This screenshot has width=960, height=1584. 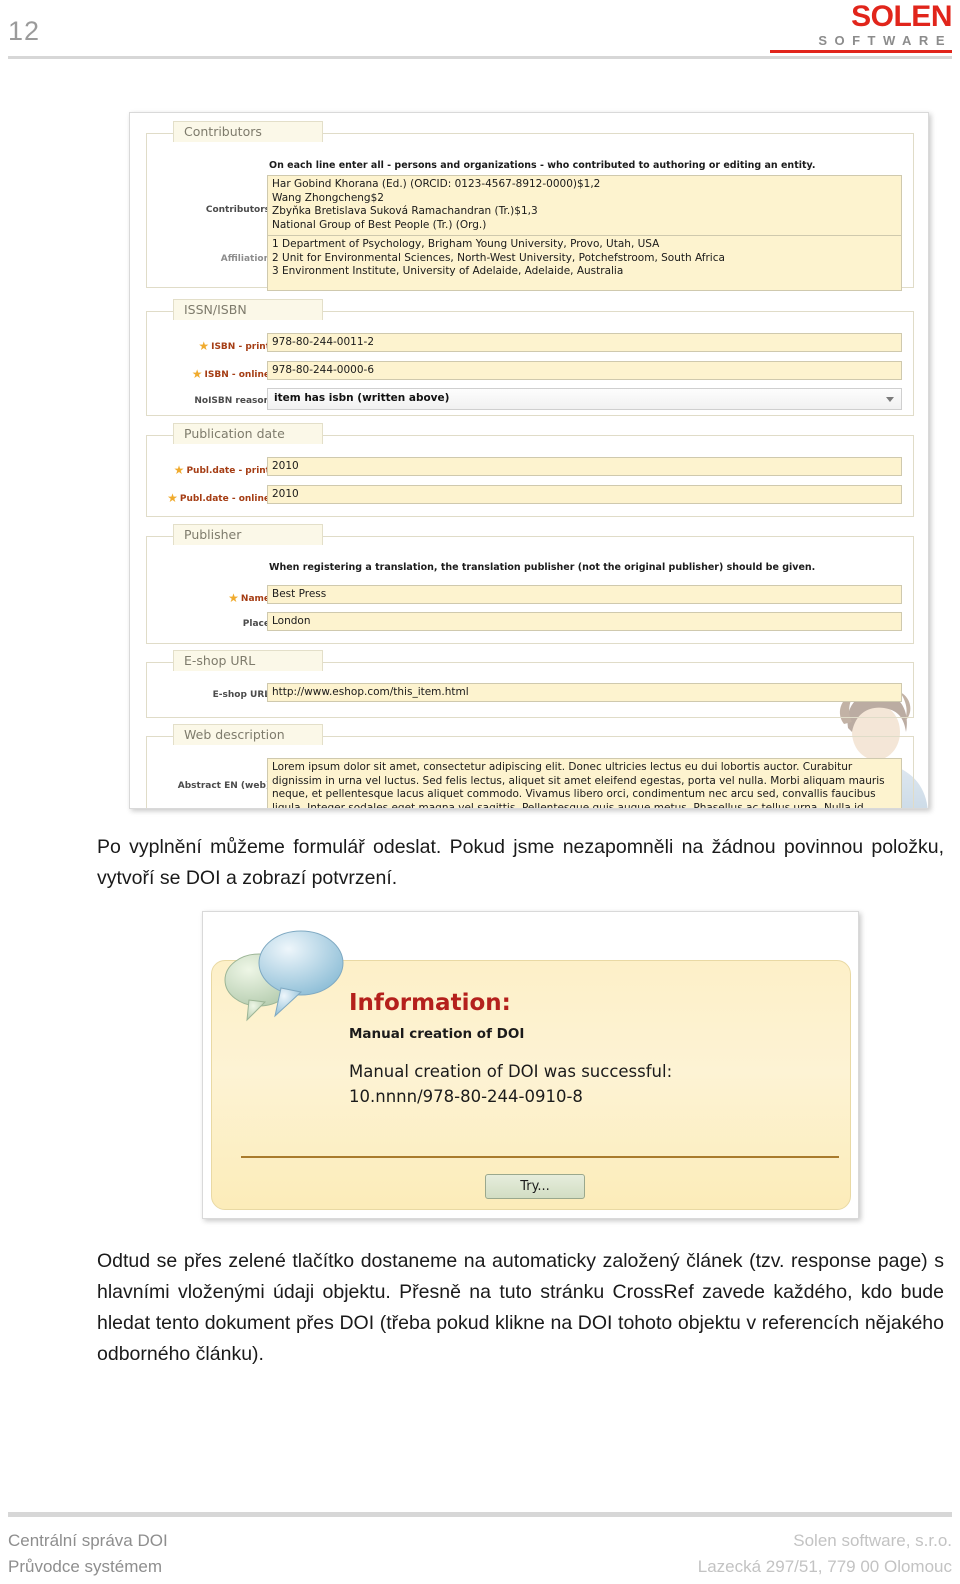 I want to click on label-eshop-url: E-shop URL, so click(x=241, y=695).